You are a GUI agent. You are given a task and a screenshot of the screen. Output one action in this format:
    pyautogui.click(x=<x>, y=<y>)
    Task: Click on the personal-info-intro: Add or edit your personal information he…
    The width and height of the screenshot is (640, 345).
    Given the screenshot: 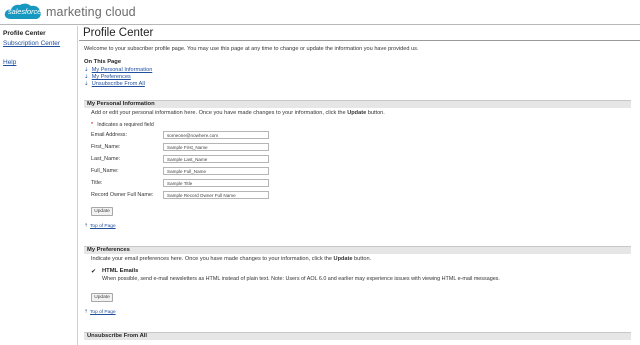 What is the action you would take?
    pyautogui.click(x=238, y=113)
    